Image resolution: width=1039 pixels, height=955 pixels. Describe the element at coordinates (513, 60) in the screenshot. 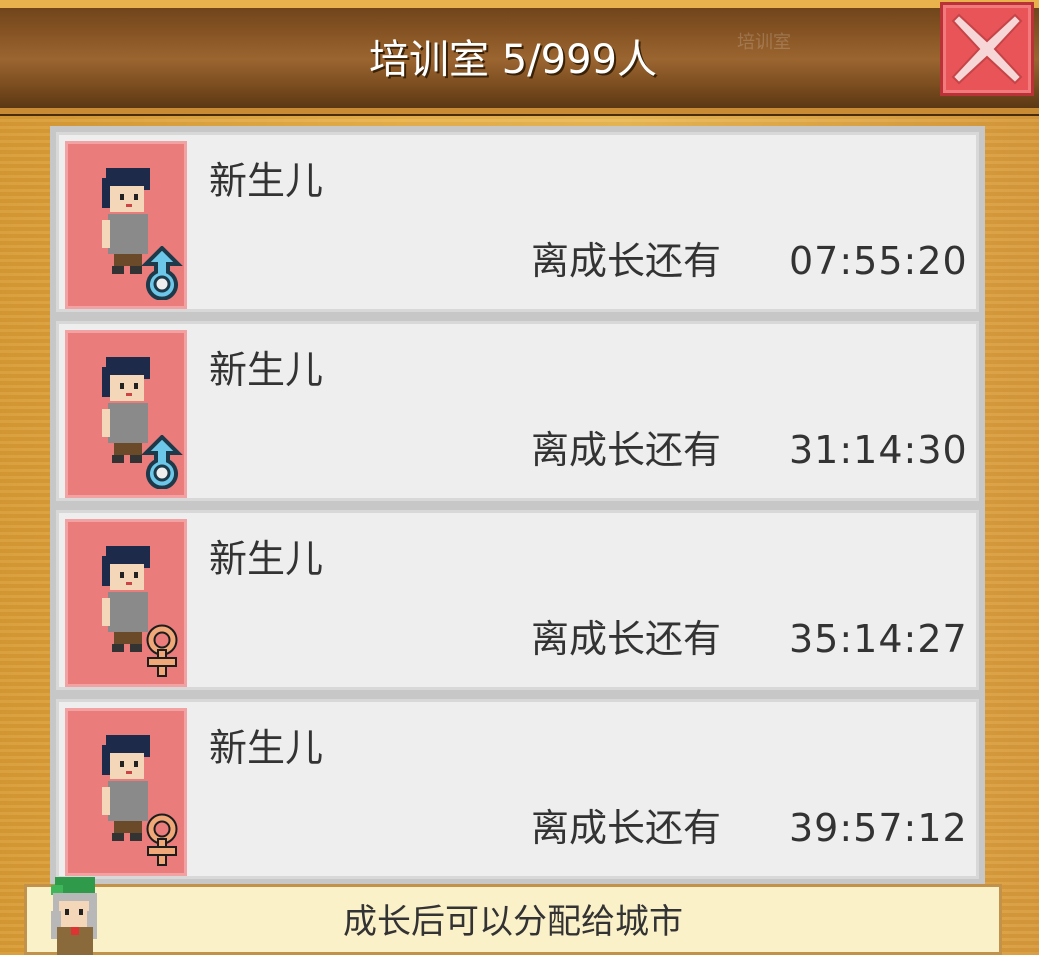

I see `page-title: 培训室 5/999人` at that location.